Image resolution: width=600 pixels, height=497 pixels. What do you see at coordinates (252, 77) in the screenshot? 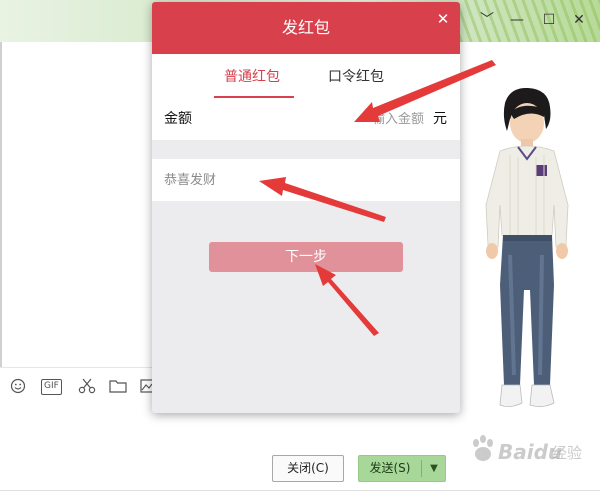
I see `tab-normal-red-packet: 普通红包` at bounding box center [252, 77].